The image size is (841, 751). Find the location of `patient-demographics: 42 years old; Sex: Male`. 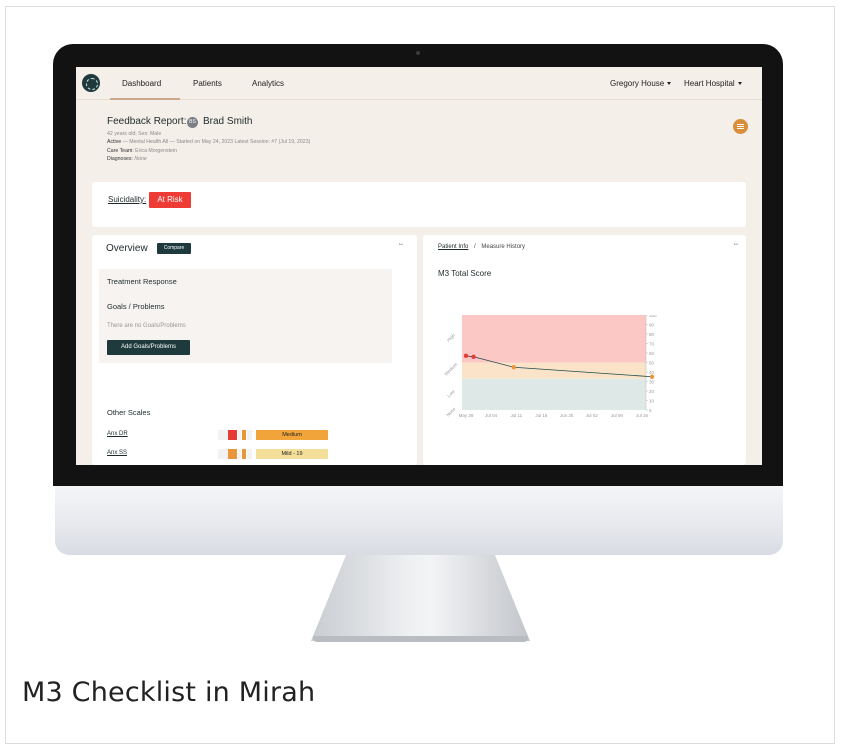

patient-demographics: 42 years old; Sex: Male is located at coordinates (134, 134).